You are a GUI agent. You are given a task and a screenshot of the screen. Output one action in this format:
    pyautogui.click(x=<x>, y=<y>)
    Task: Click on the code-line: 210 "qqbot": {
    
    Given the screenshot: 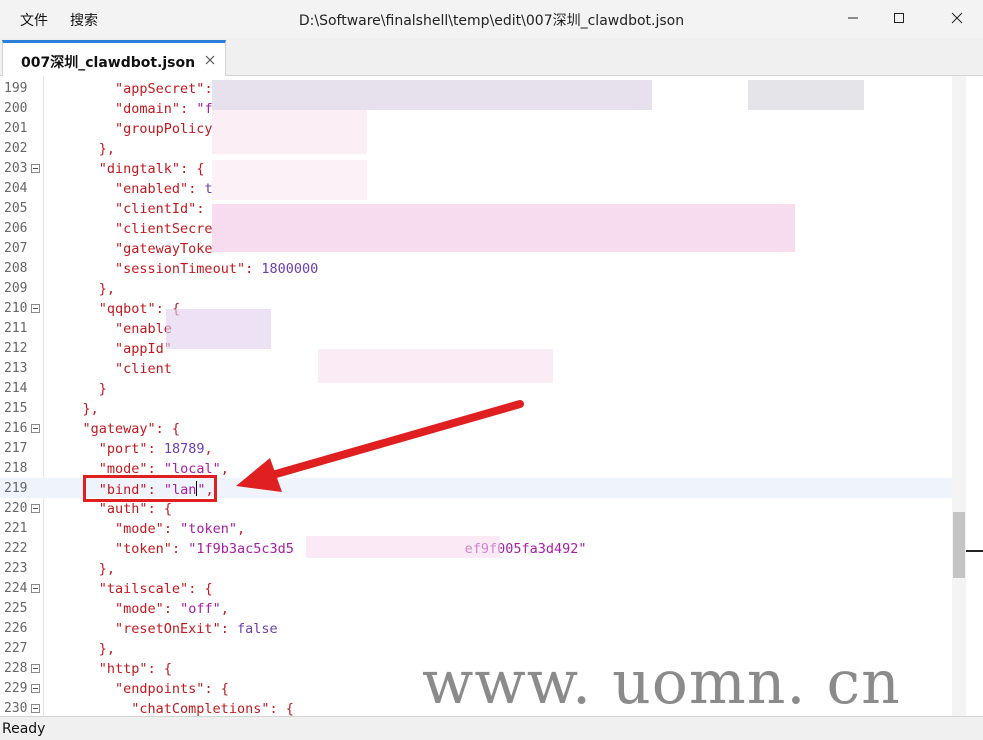 What is the action you would take?
    pyautogui.click(x=476, y=308)
    